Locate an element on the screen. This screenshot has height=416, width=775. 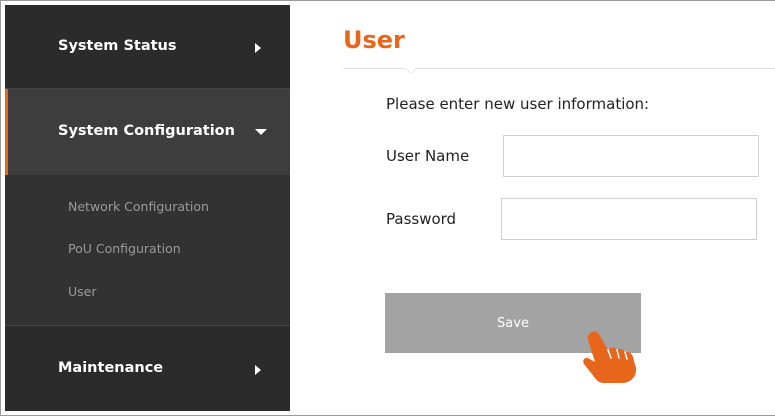
sidebar-item-system-status: System Status is located at coordinates (147, 47).